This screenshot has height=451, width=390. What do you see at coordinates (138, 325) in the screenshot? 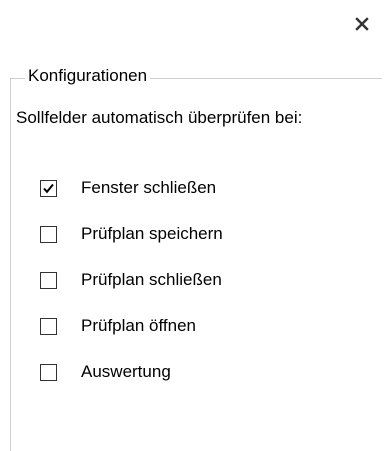
I see `option-label: Prüfplan öffnen` at bounding box center [138, 325].